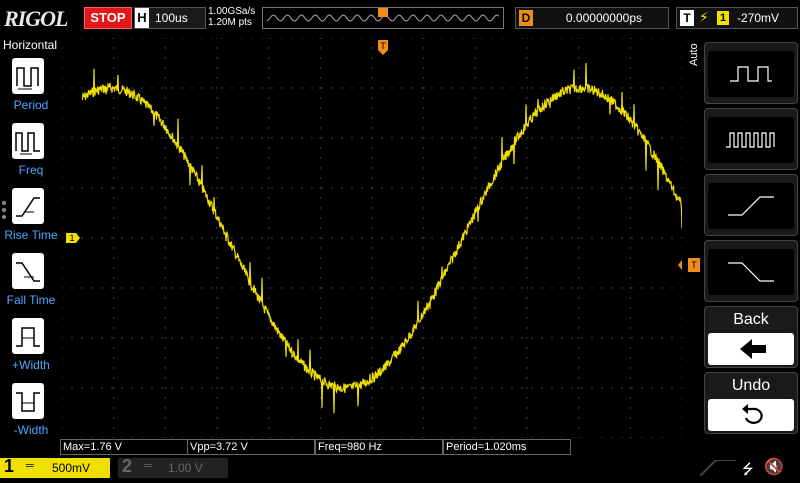  Describe the element at coordinates (723, 18) in the screenshot. I see `trigger-channel: 1` at that location.